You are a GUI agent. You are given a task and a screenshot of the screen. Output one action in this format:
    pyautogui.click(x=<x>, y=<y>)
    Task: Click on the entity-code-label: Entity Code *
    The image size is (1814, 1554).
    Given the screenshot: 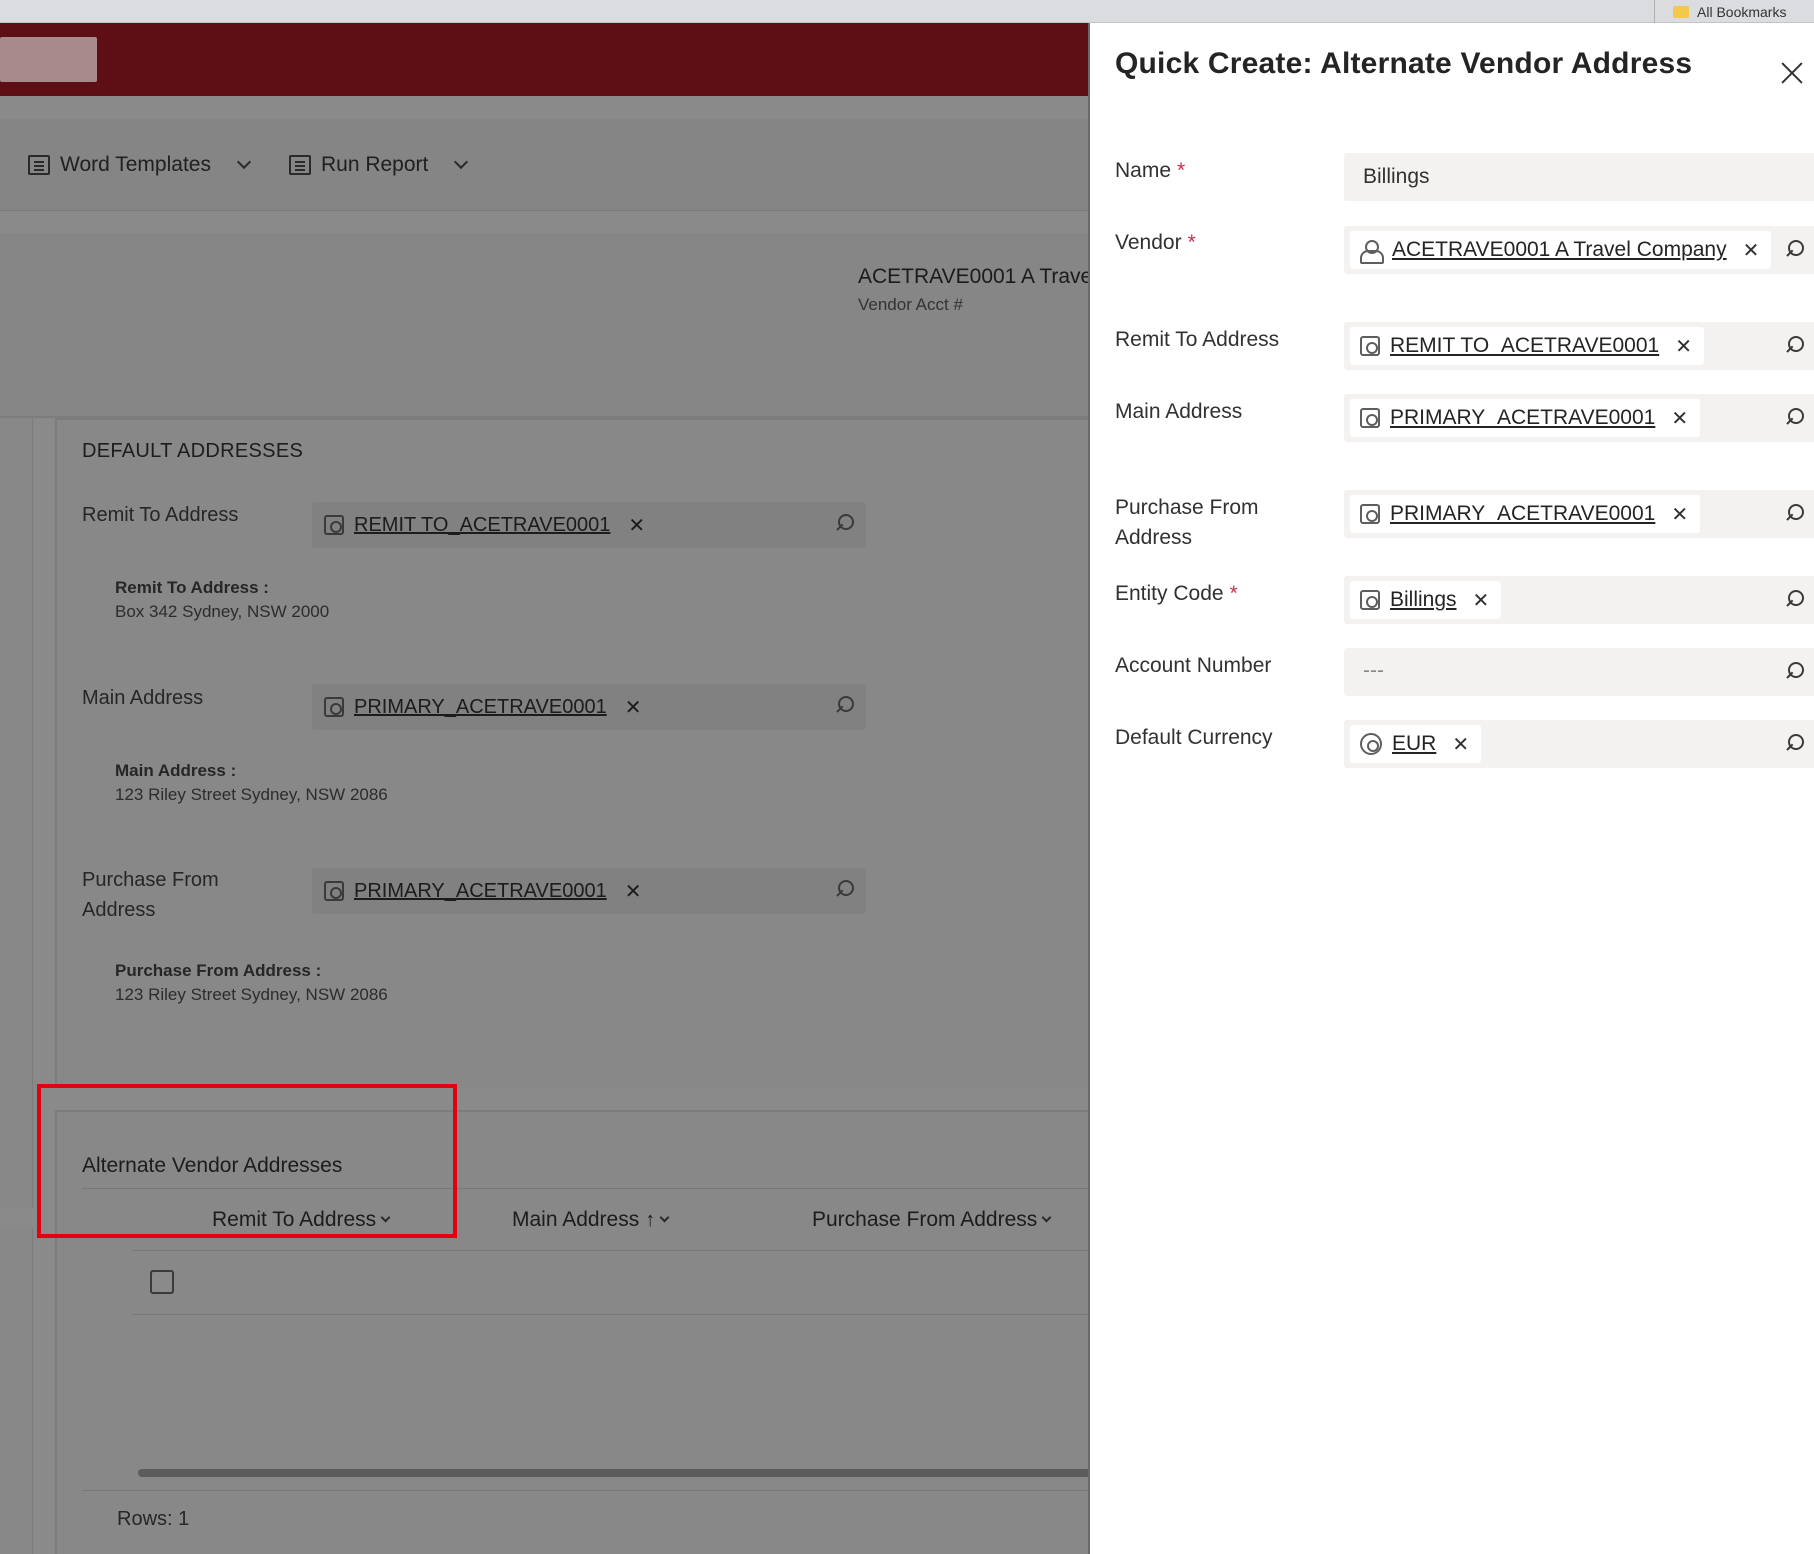 What is the action you would take?
    pyautogui.click(x=1176, y=593)
    